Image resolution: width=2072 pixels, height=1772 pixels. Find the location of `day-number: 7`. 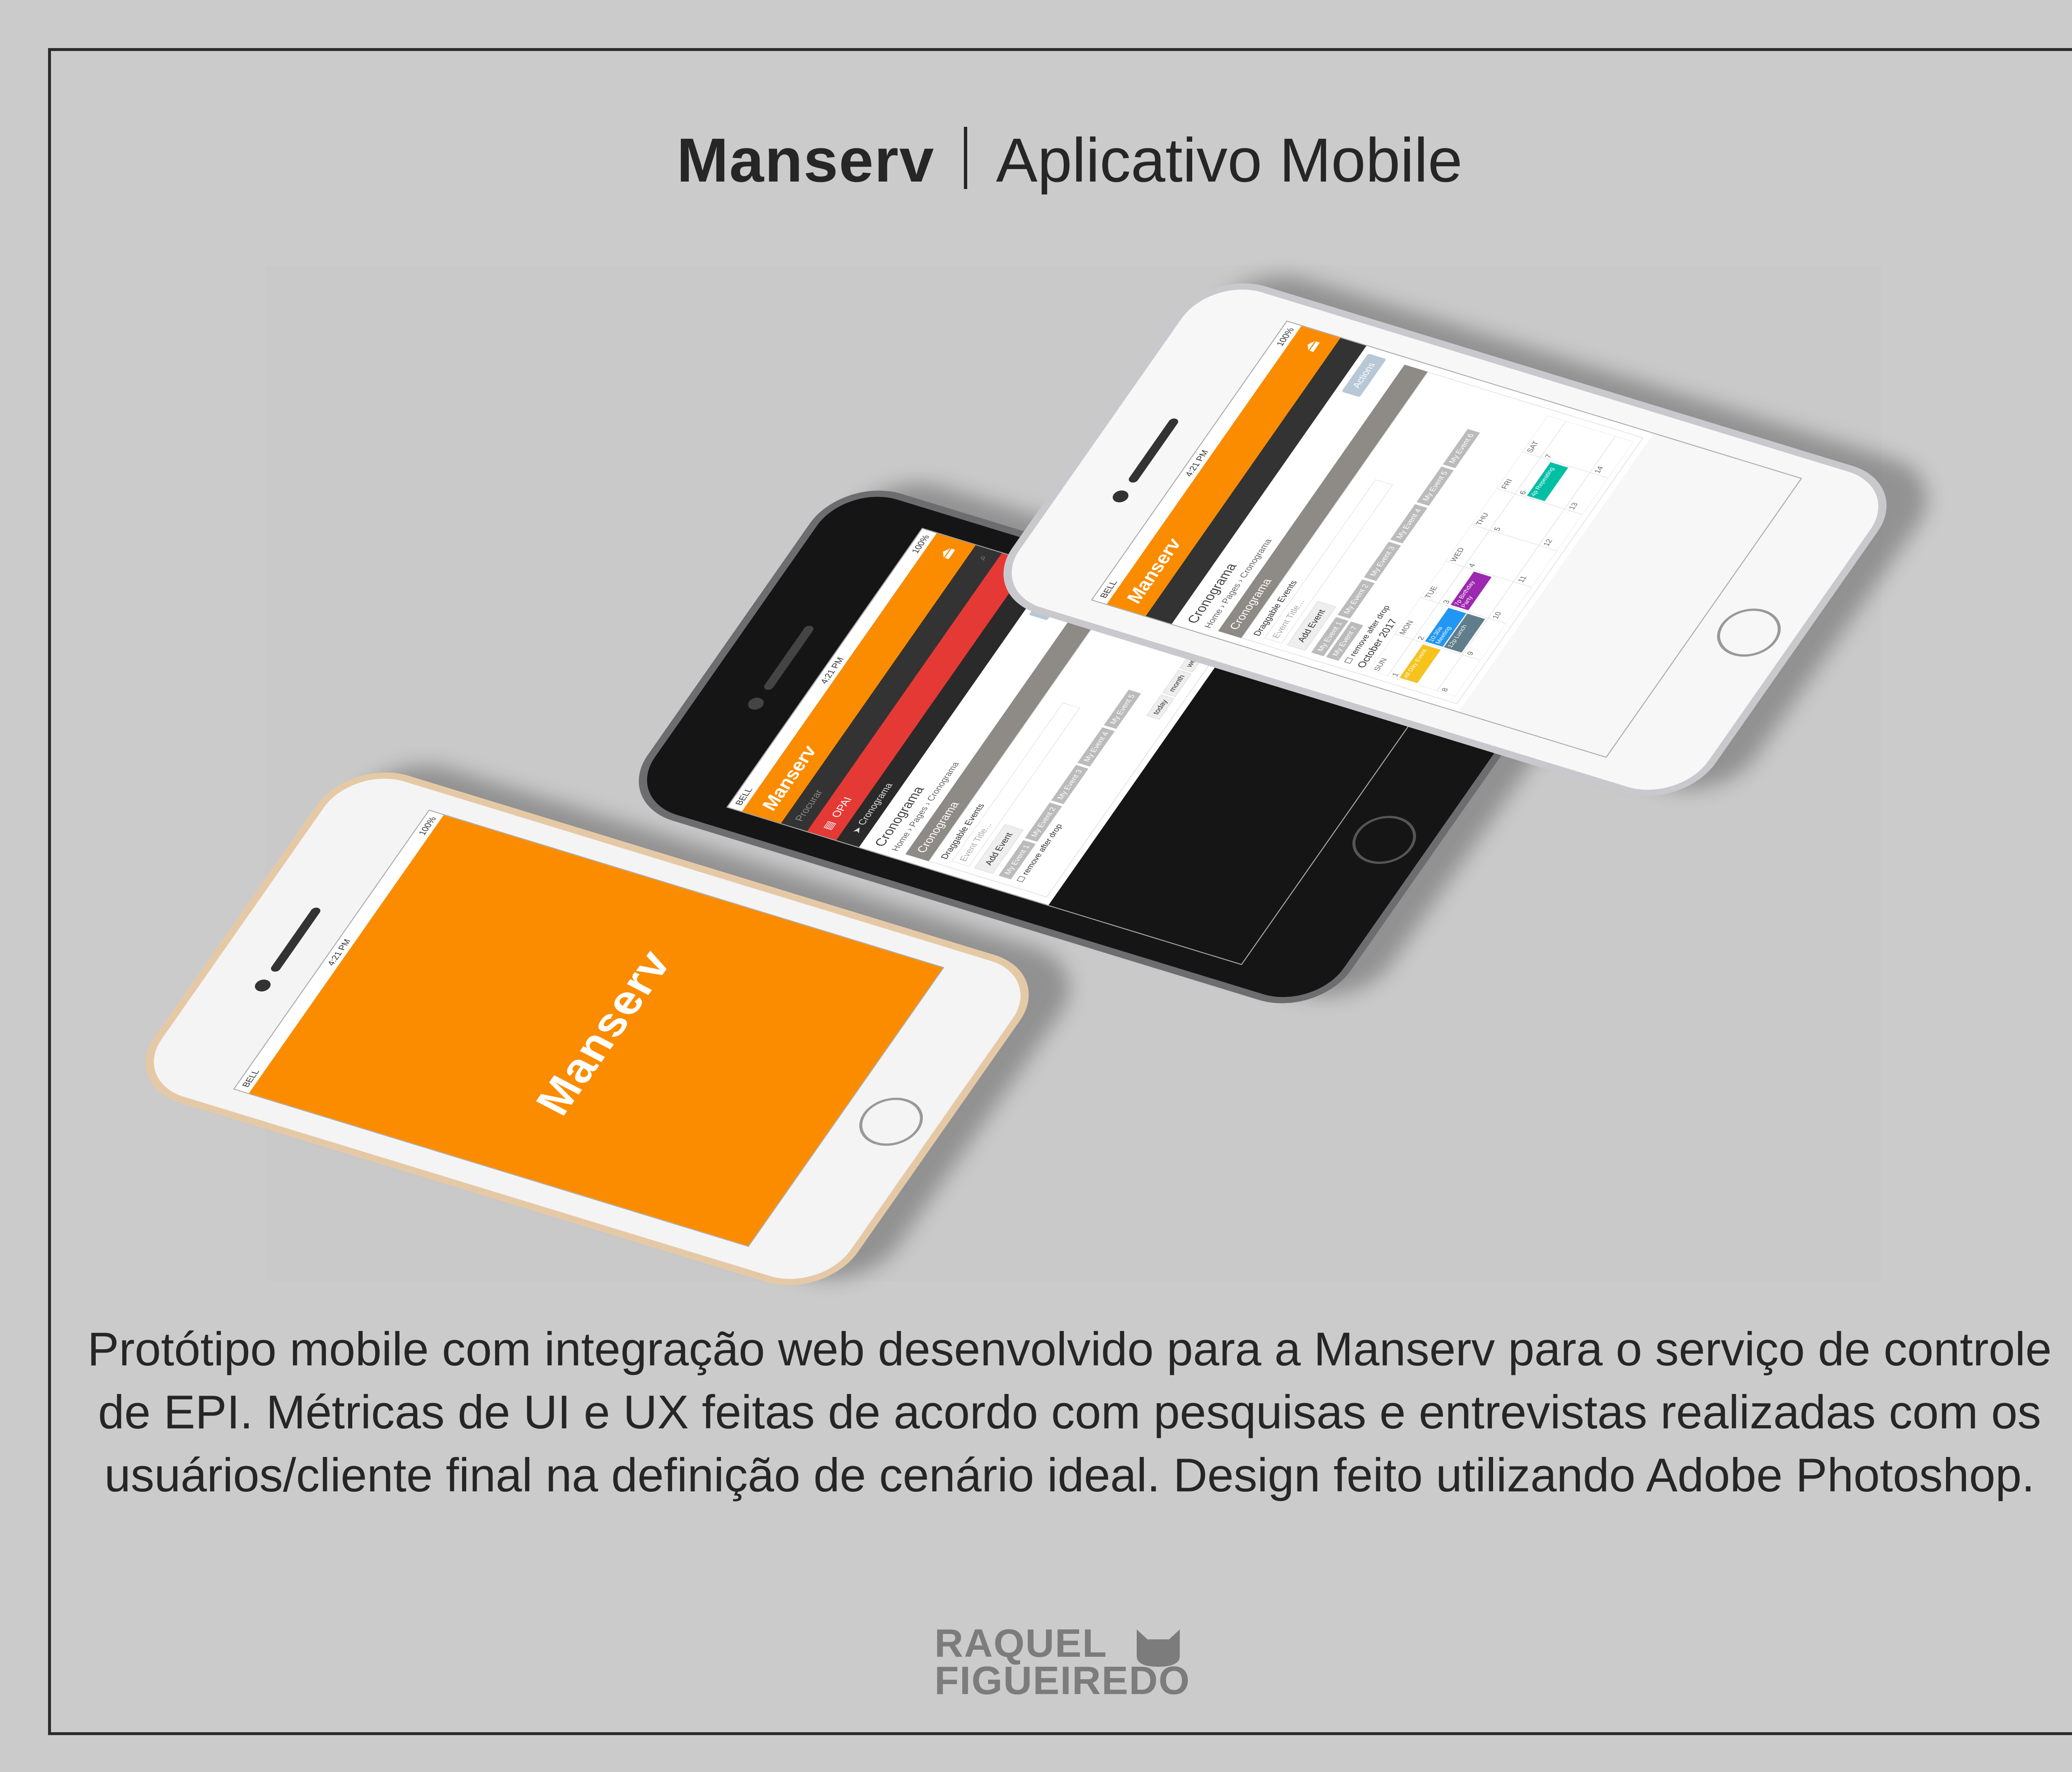

day-number: 7 is located at coordinates (1548, 456).